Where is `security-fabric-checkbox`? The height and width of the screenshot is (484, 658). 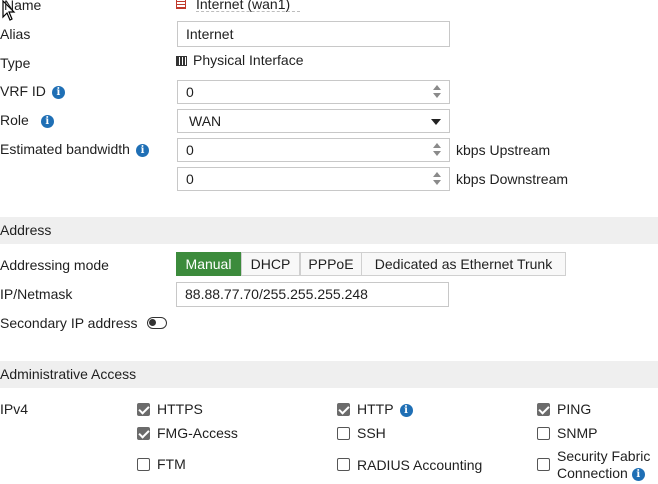
security-fabric-checkbox is located at coordinates (543, 464).